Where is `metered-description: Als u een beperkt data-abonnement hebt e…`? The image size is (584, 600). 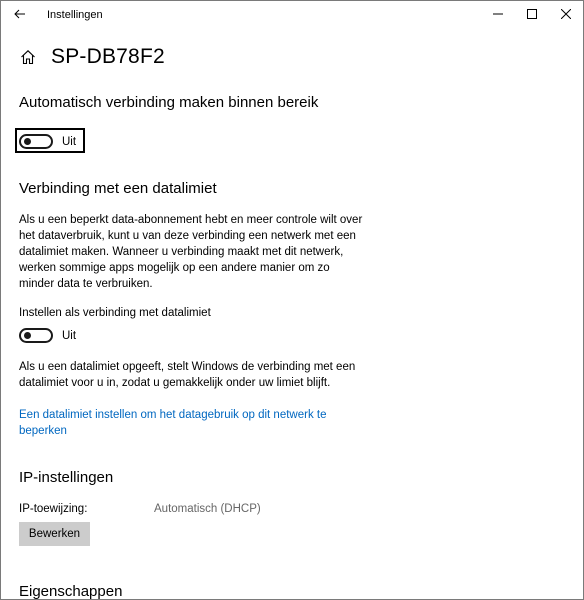
metered-description: Als u een beperkt data-abonnement hebt e… is located at coordinates (191, 252).